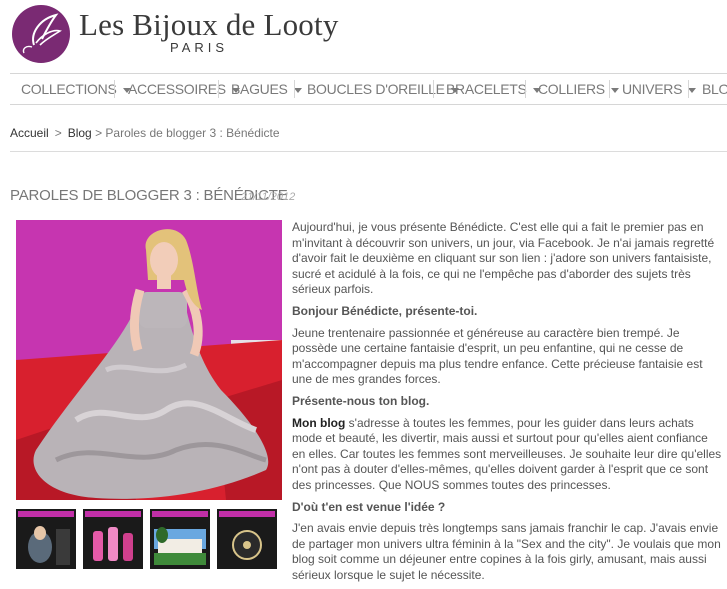 The image size is (727, 589). Describe the element at coordinates (209, 25) in the screenshot. I see `brand-name: Les Bijoux de Looty` at that location.